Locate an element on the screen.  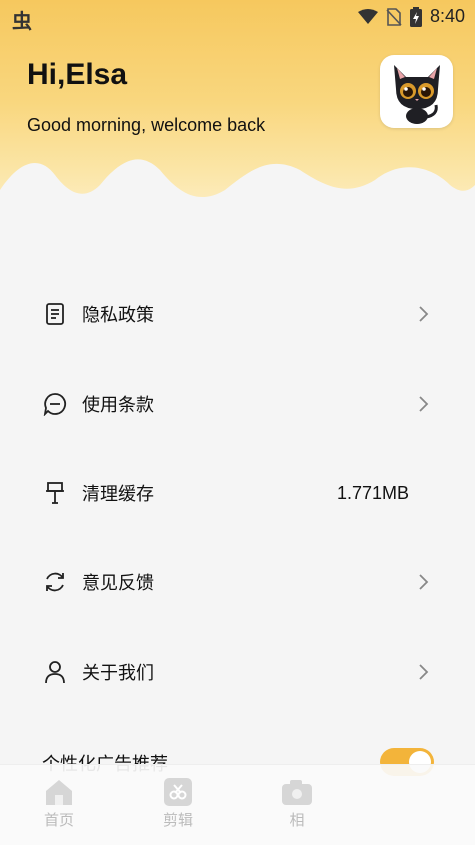
menu-item-terms-of-use: 使用条款 is located at coordinates (237, 404).